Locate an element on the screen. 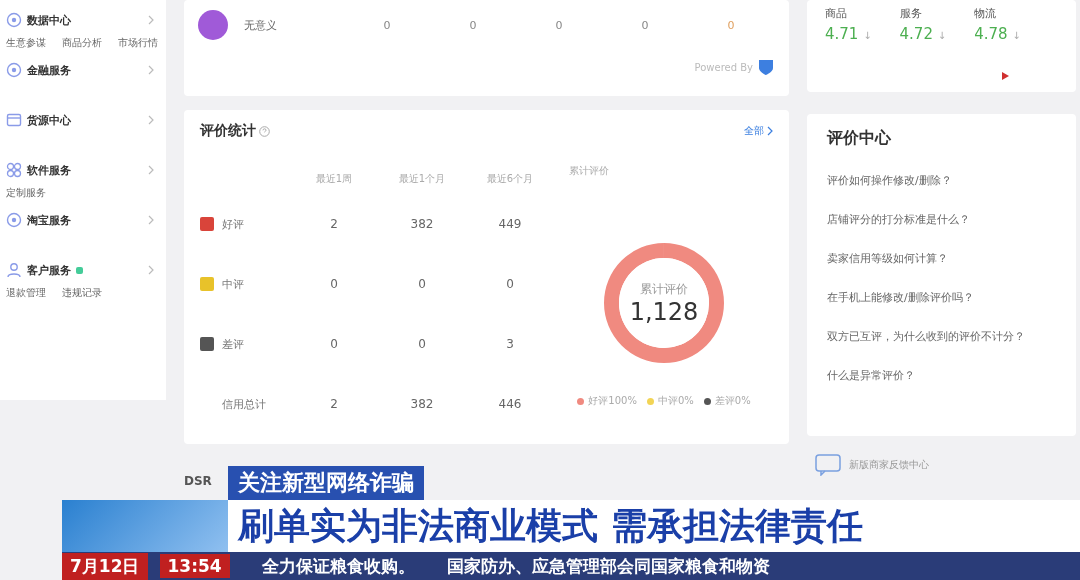 The height and width of the screenshot is (580, 1080). play-icon is located at coordinates (1005, 76).